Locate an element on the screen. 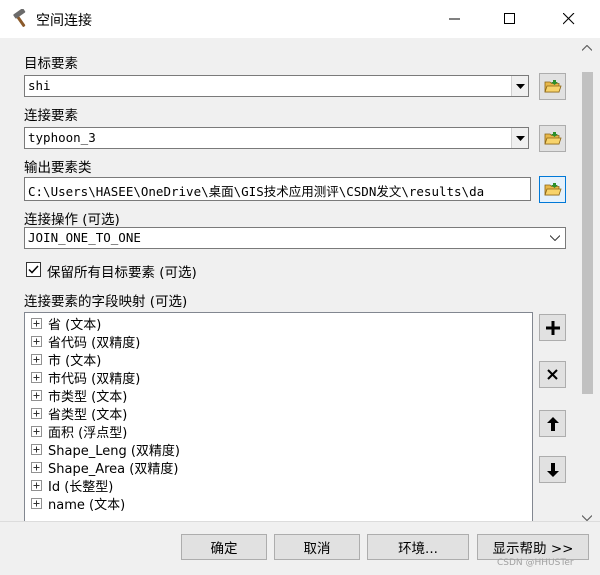 Image resolution: width=600 pixels, height=575 pixels. close-button is located at coordinates (569, 19).